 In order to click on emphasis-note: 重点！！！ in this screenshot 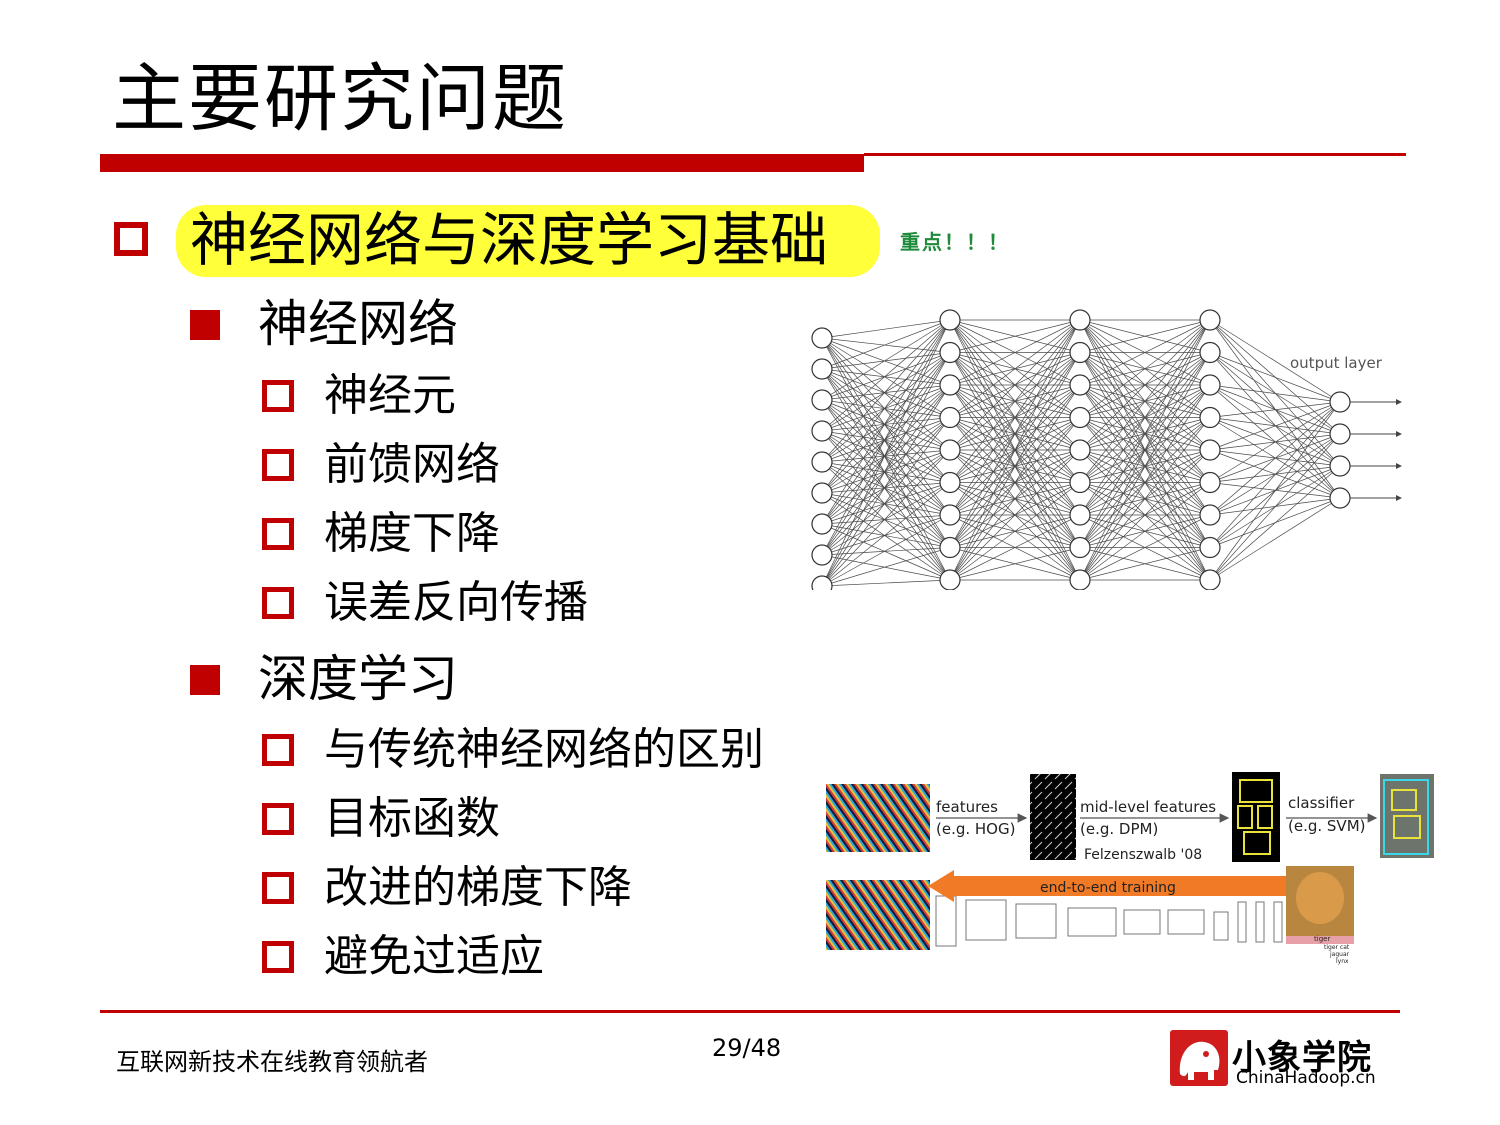, I will do `click(955, 242)`.